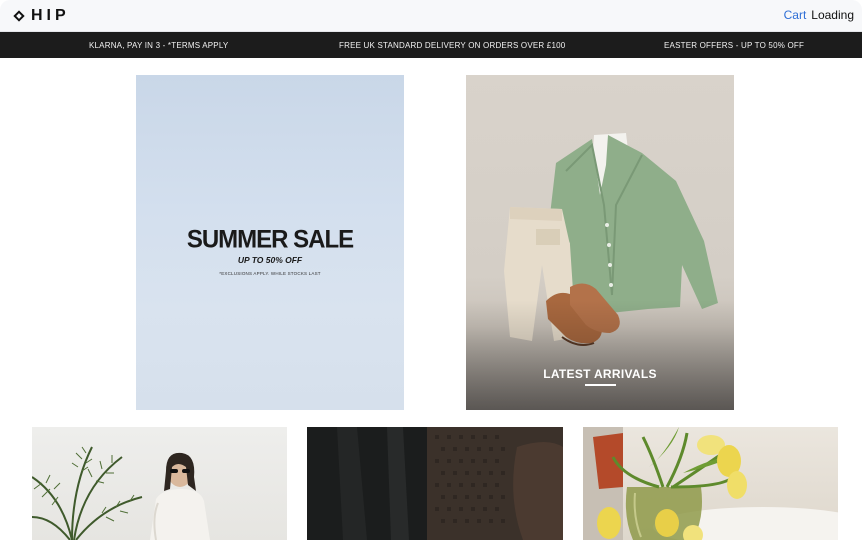  I want to click on arrivals-underline, so click(600, 385).